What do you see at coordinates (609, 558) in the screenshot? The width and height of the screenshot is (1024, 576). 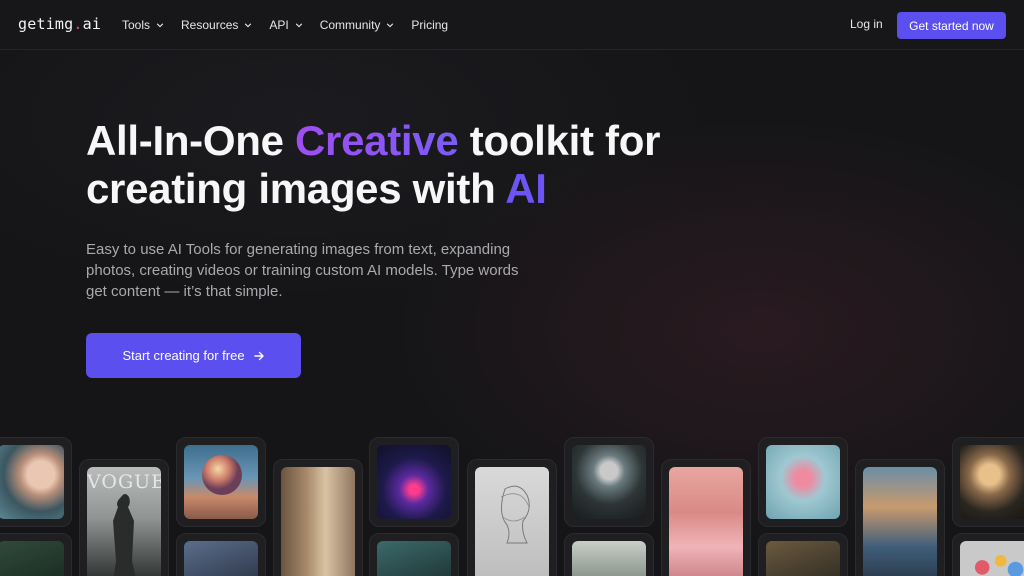 I see `misty-scene-image` at bounding box center [609, 558].